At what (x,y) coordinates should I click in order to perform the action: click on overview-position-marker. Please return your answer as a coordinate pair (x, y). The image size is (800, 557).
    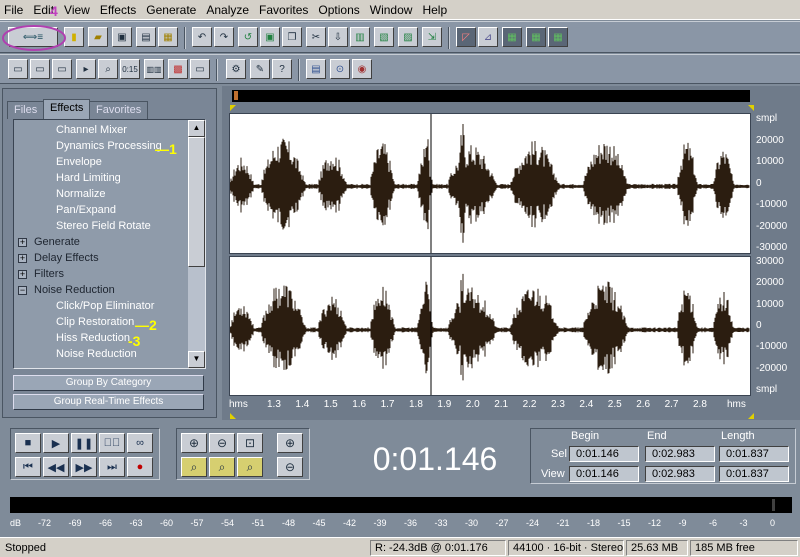
    Looking at the image, I should click on (236, 95).